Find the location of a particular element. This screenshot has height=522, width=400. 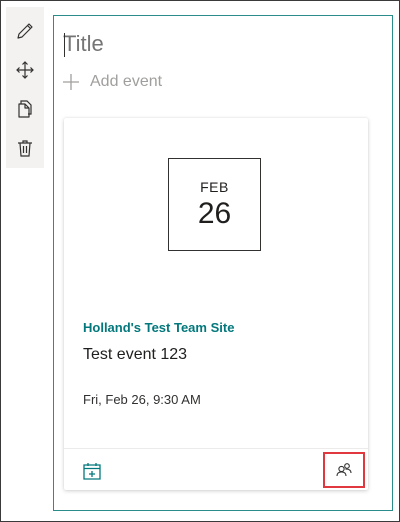

edit-button is located at coordinates (25, 31).